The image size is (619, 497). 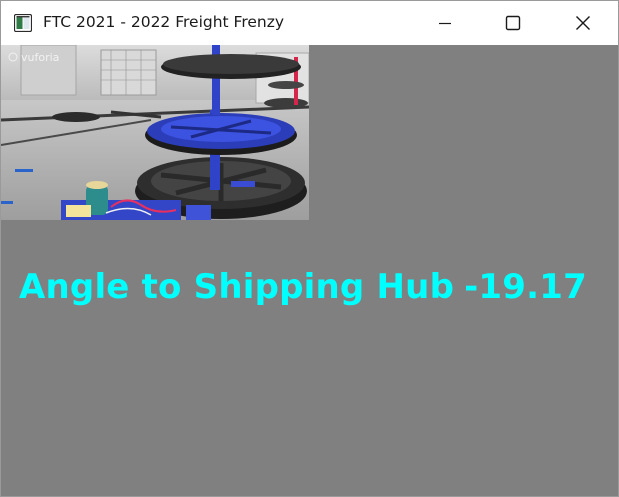 I want to click on close-icon, so click(x=583, y=23).